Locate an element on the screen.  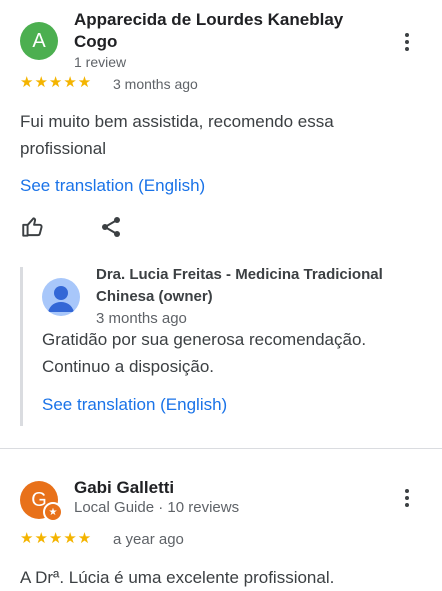
review-text-line2: profissional is located at coordinates (63, 148).